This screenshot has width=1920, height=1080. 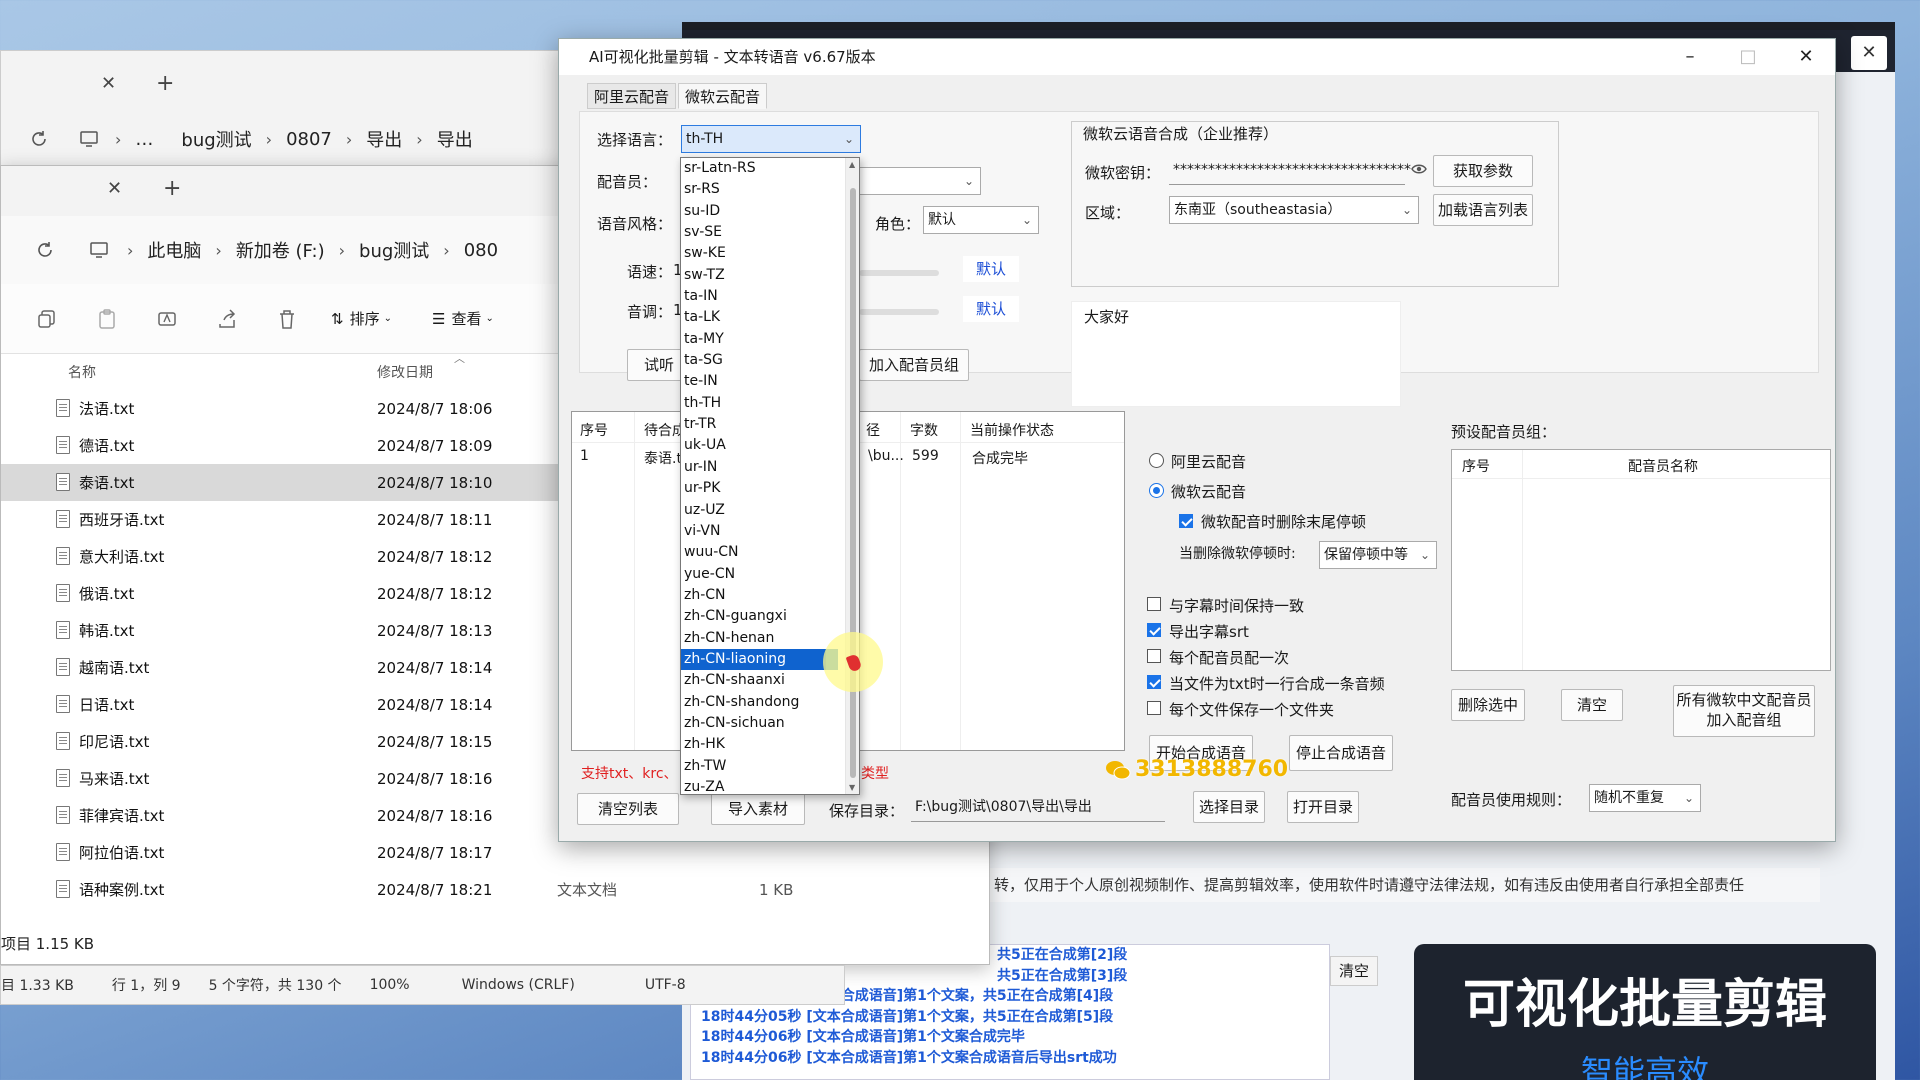 What do you see at coordinates (1488, 705) in the screenshot?
I see `delete-selected-button: 删除选中` at bounding box center [1488, 705].